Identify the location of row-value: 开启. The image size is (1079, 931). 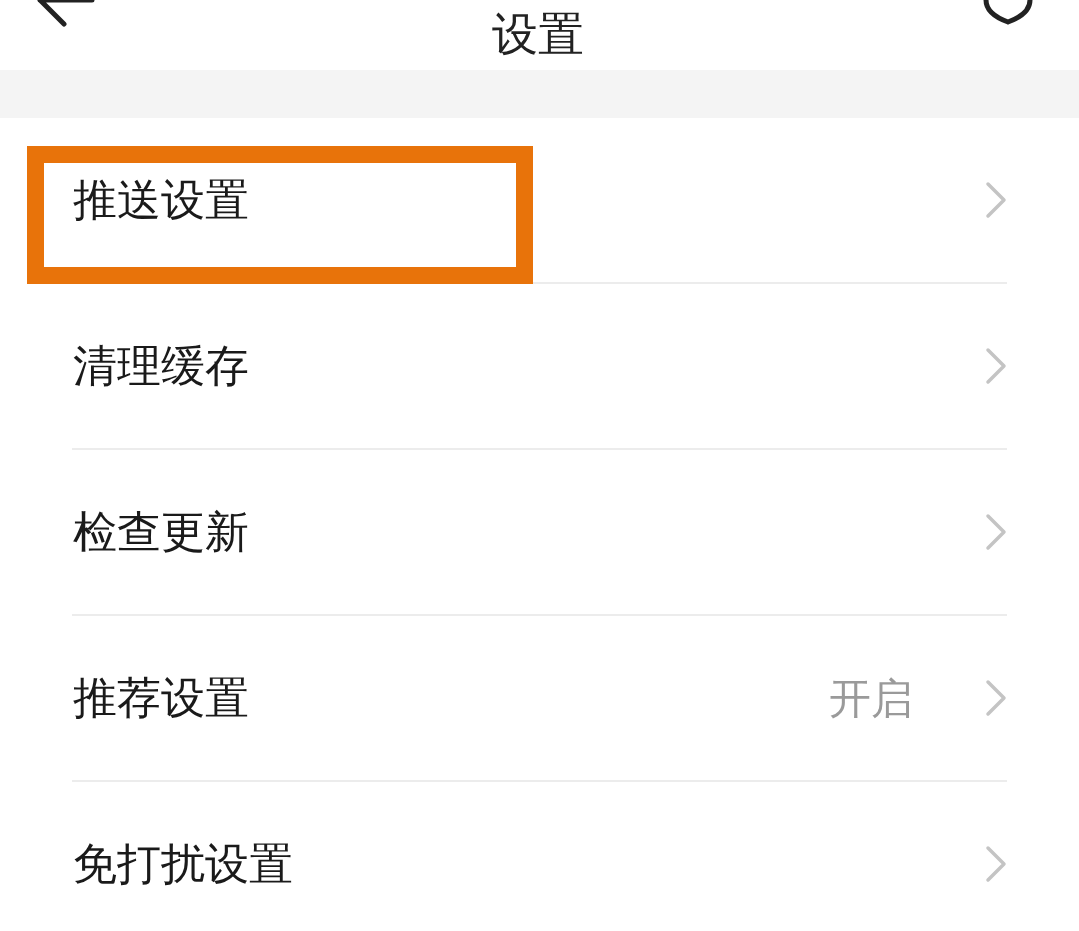
(871, 698).